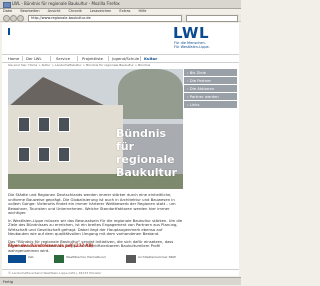 This screenshot has width=320, height=286. What do you see at coordinates (147, 153) in the screenshot?
I see `hero-title: Bündnis für regionale Baukultur` at bounding box center [147, 153].